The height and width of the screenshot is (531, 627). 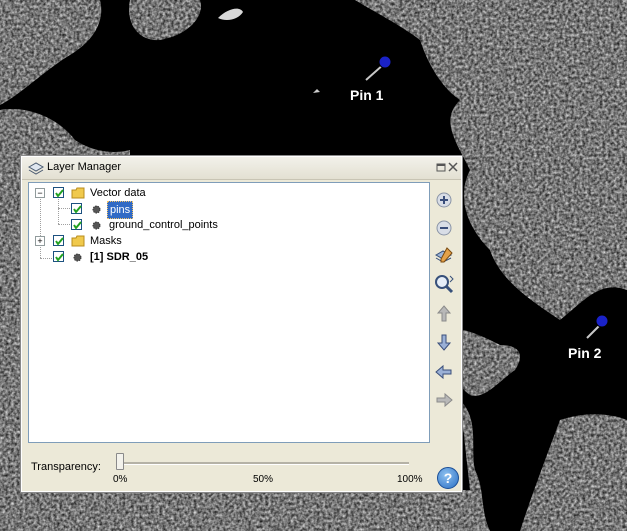 What do you see at coordinates (444, 342) in the screenshot?
I see `arrow-down-icon` at bounding box center [444, 342].